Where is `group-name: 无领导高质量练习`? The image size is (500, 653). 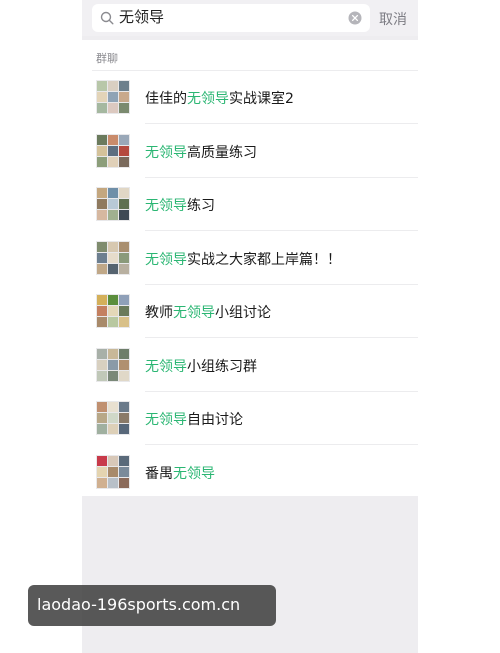 group-name: 无领导高质量练习 is located at coordinates (201, 152).